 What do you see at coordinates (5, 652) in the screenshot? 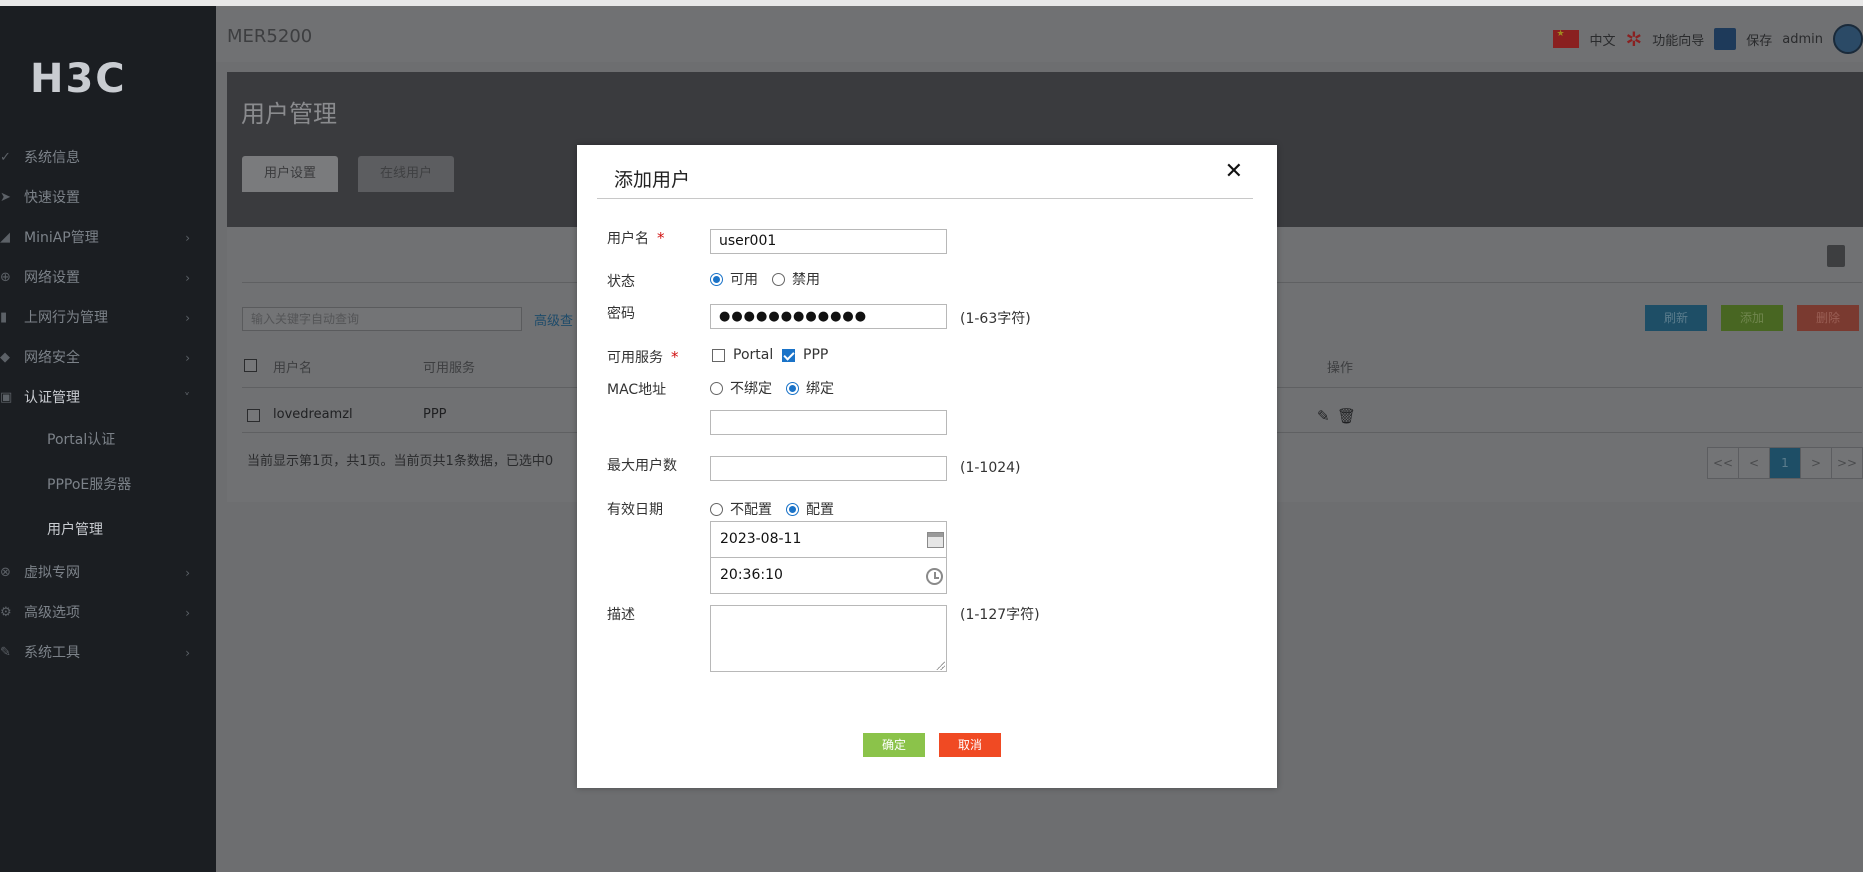
I see `tools-icon: ✎` at bounding box center [5, 652].